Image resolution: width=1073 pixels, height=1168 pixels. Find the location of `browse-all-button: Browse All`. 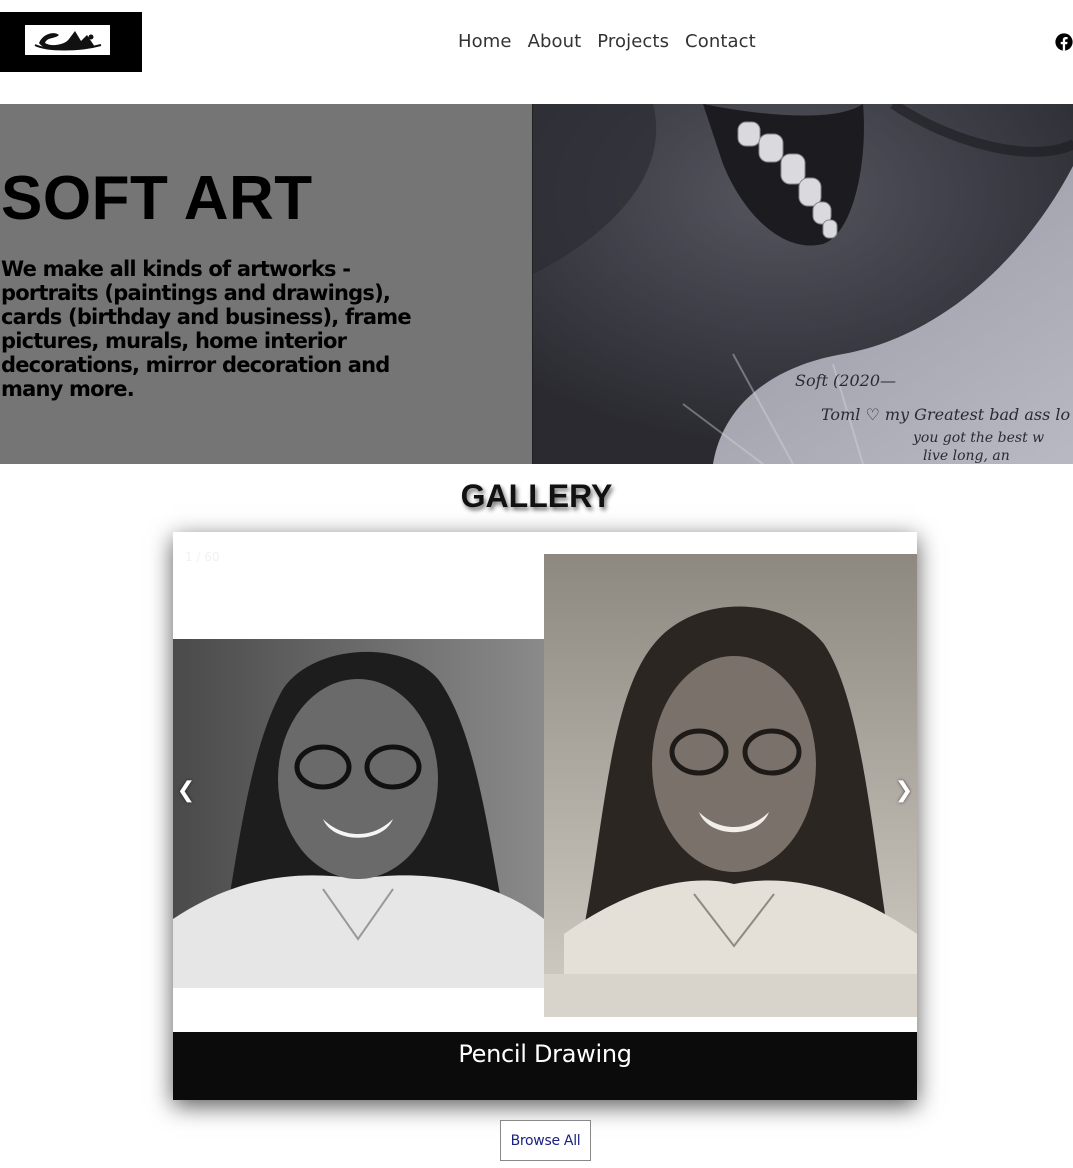

browse-all-button: Browse All is located at coordinates (545, 1140).